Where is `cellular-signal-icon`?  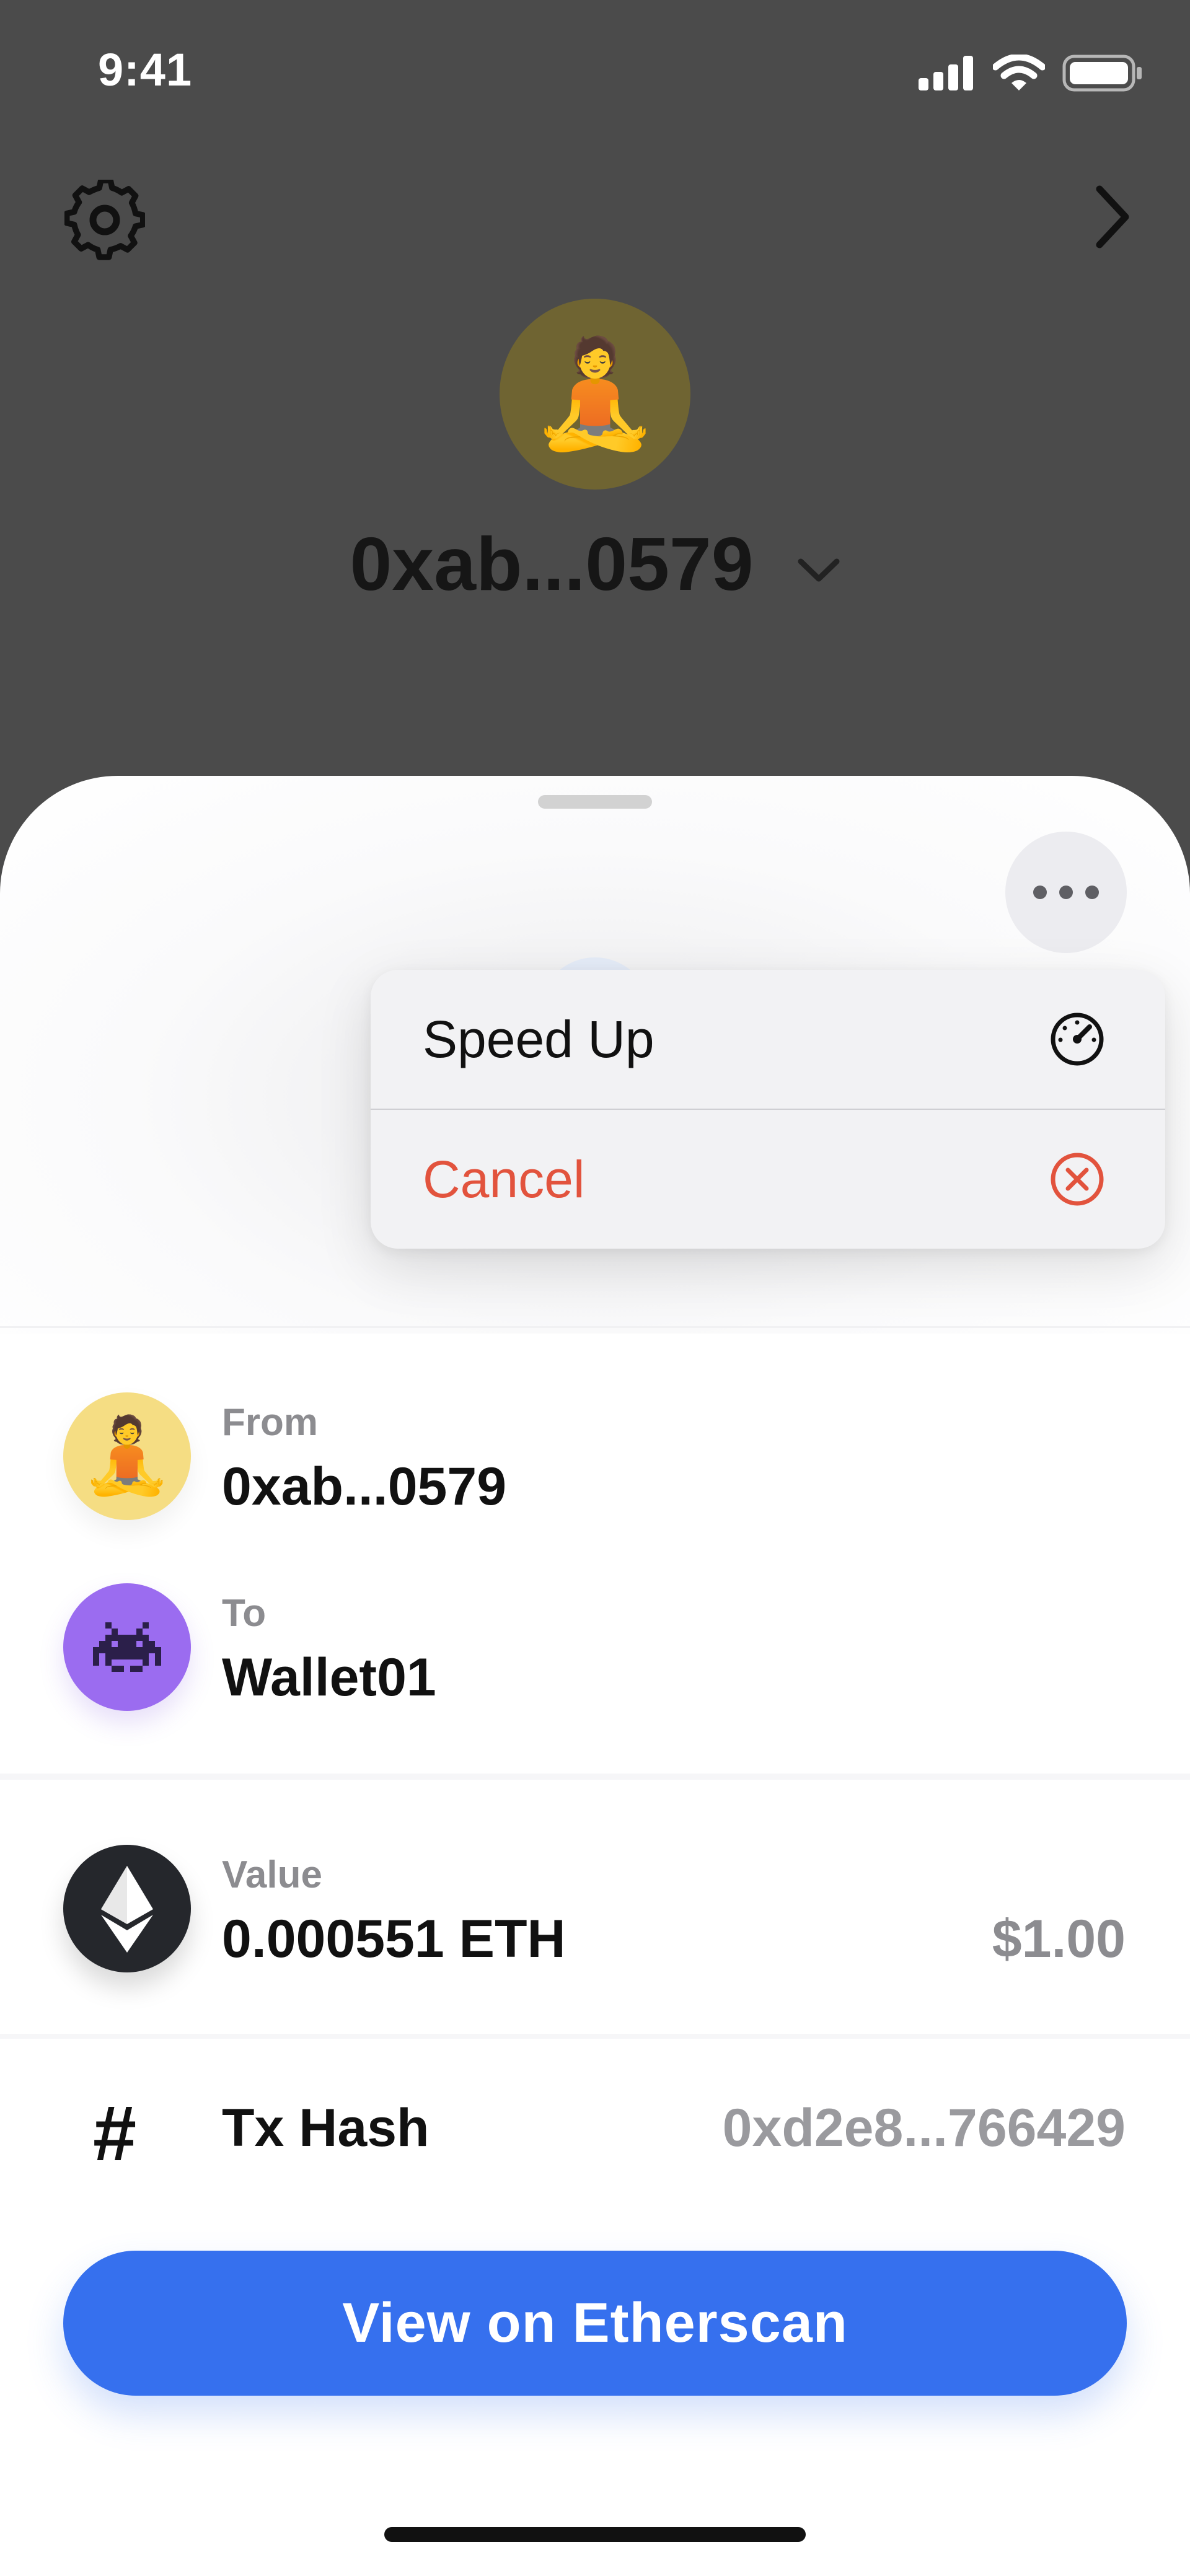
cellular-signal-icon is located at coordinates (946, 73).